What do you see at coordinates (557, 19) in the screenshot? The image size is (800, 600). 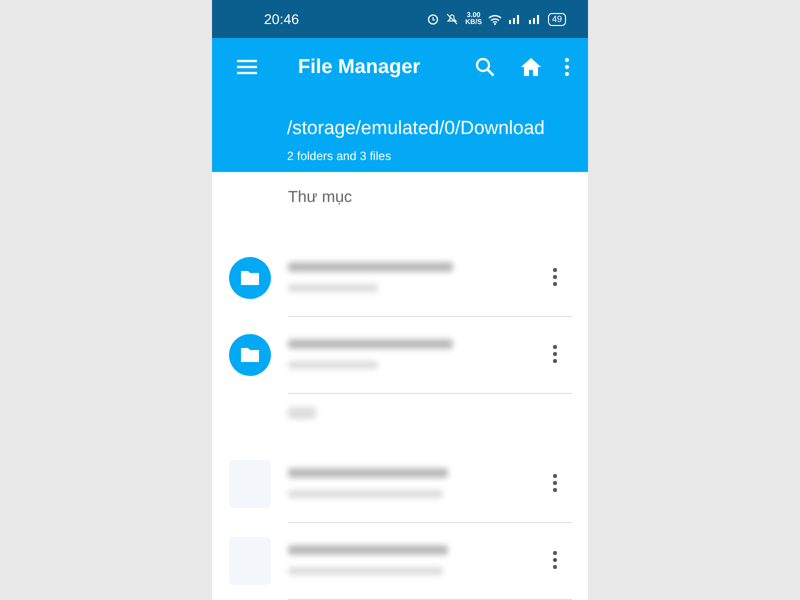 I see `battery-level: 49` at bounding box center [557, 19].